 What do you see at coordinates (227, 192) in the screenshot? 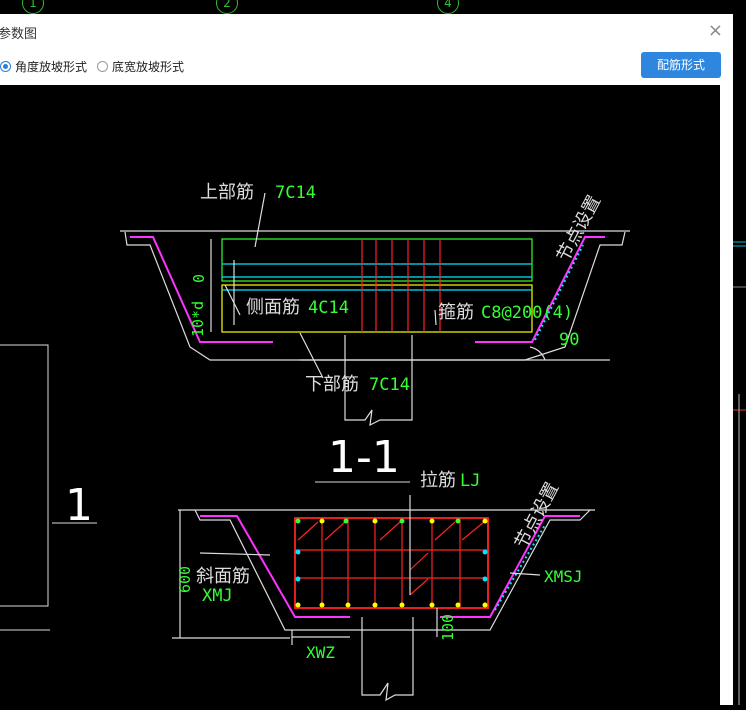
I see `top-bar-label: 上部筋` at bounding box center [227, 192].